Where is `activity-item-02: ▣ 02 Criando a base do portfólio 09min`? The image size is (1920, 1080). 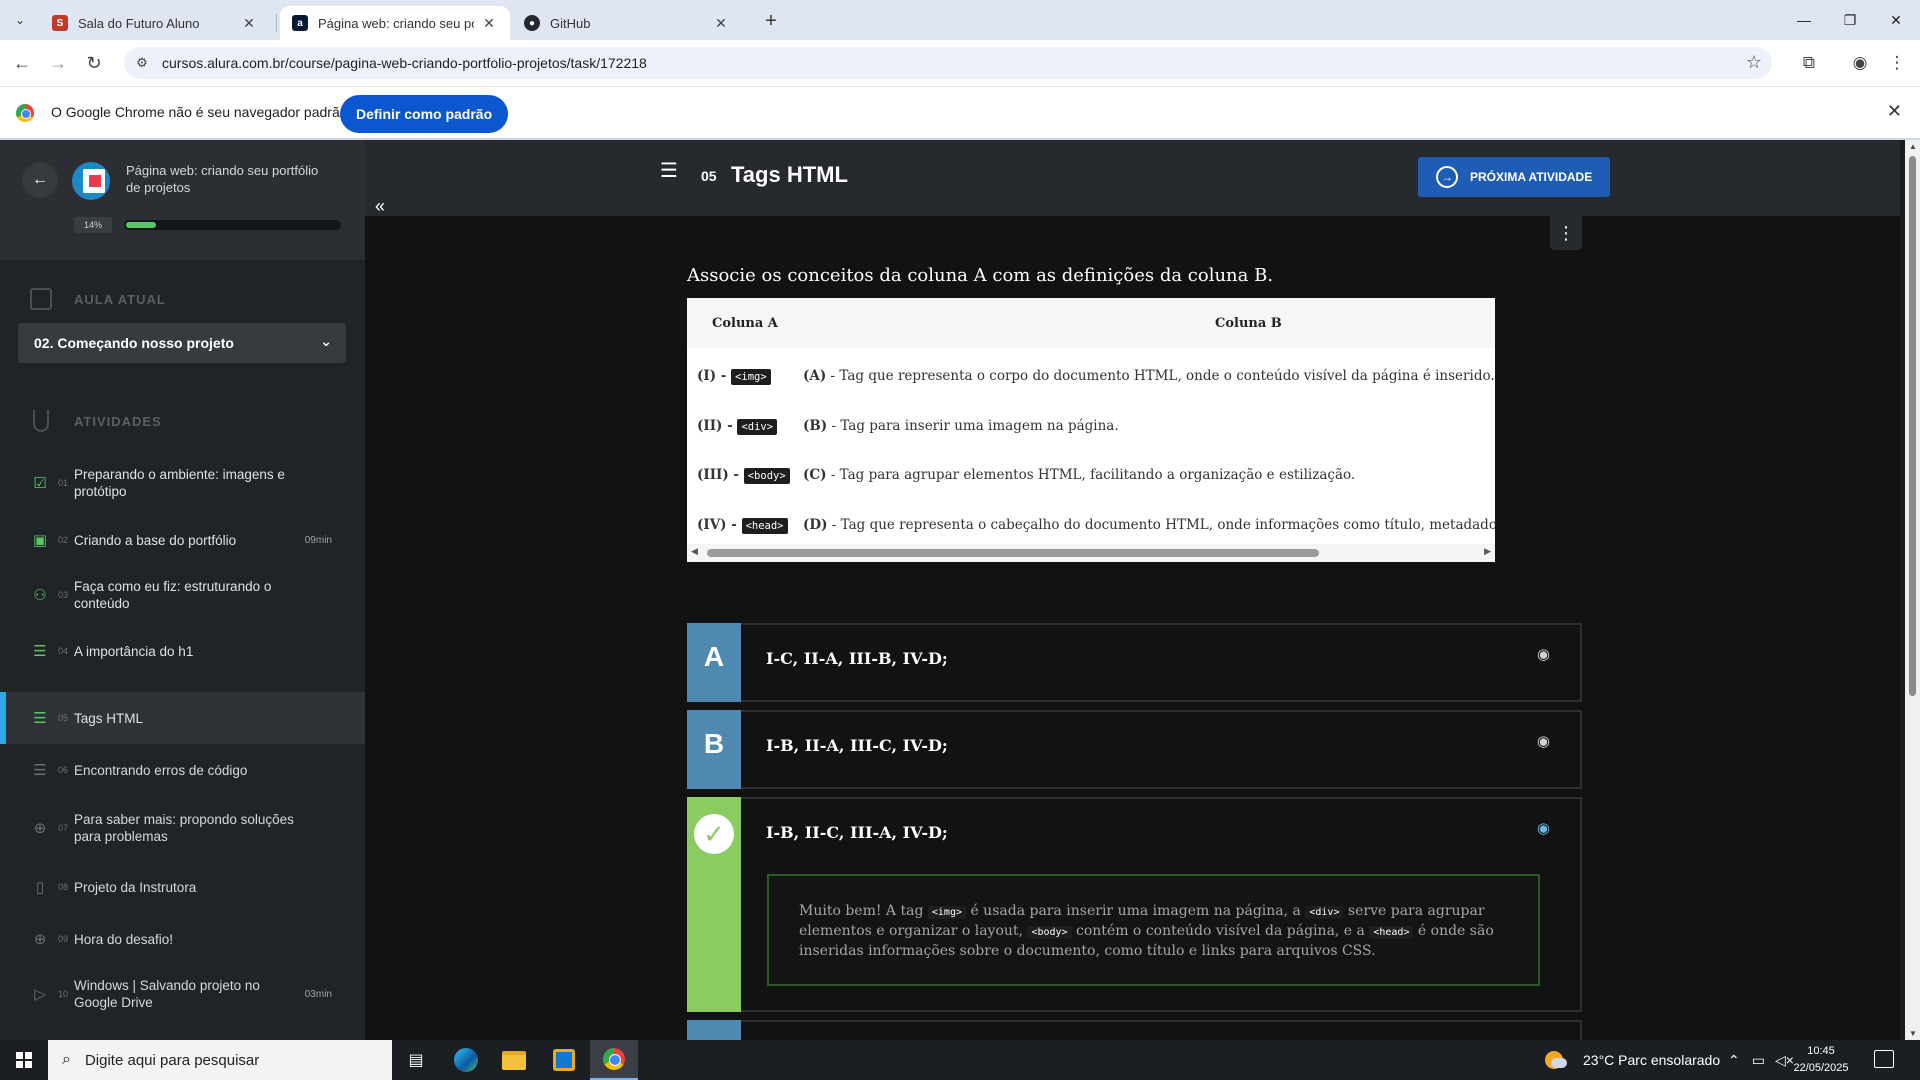 activity-item-02: ▣ 02 Criando a base do portfólio 09min is located at coordinates (182, 540).